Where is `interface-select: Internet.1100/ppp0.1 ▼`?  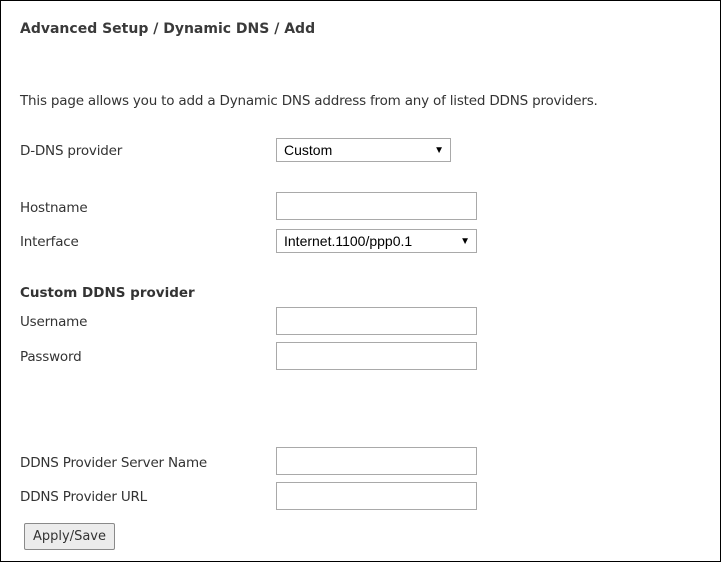
interface-select: Internet.1100/ppp0.1 ▼ is located at coordinates (376, 241).